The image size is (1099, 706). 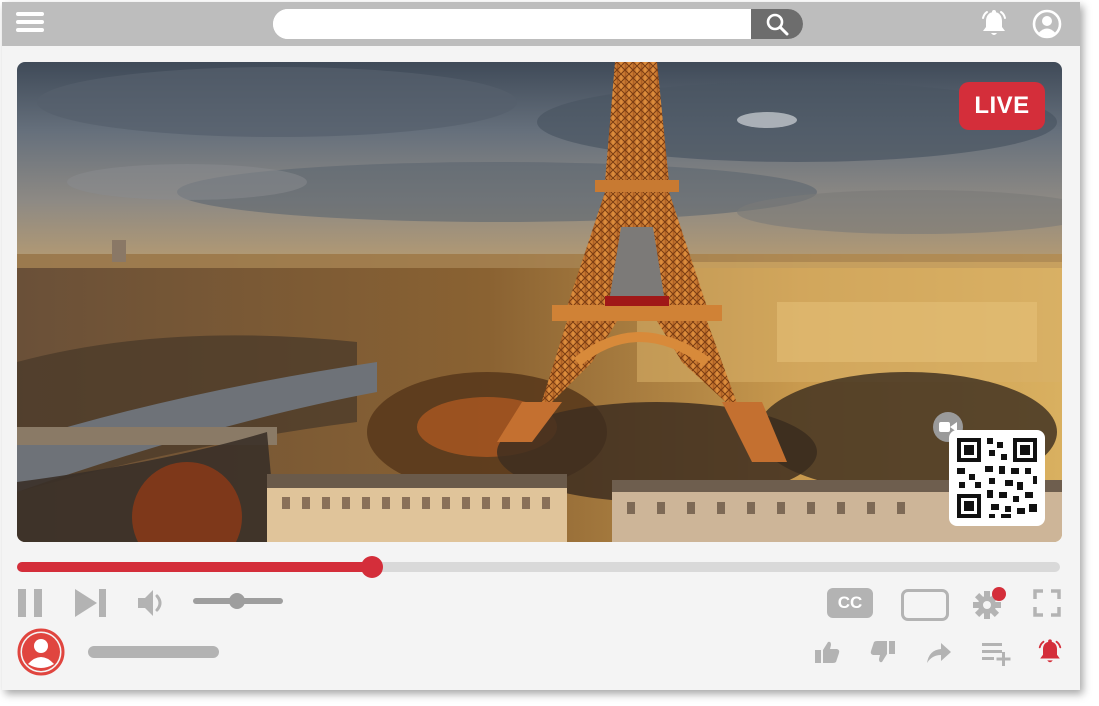 I want to click on volume-slider, so click(x=238, y=601).